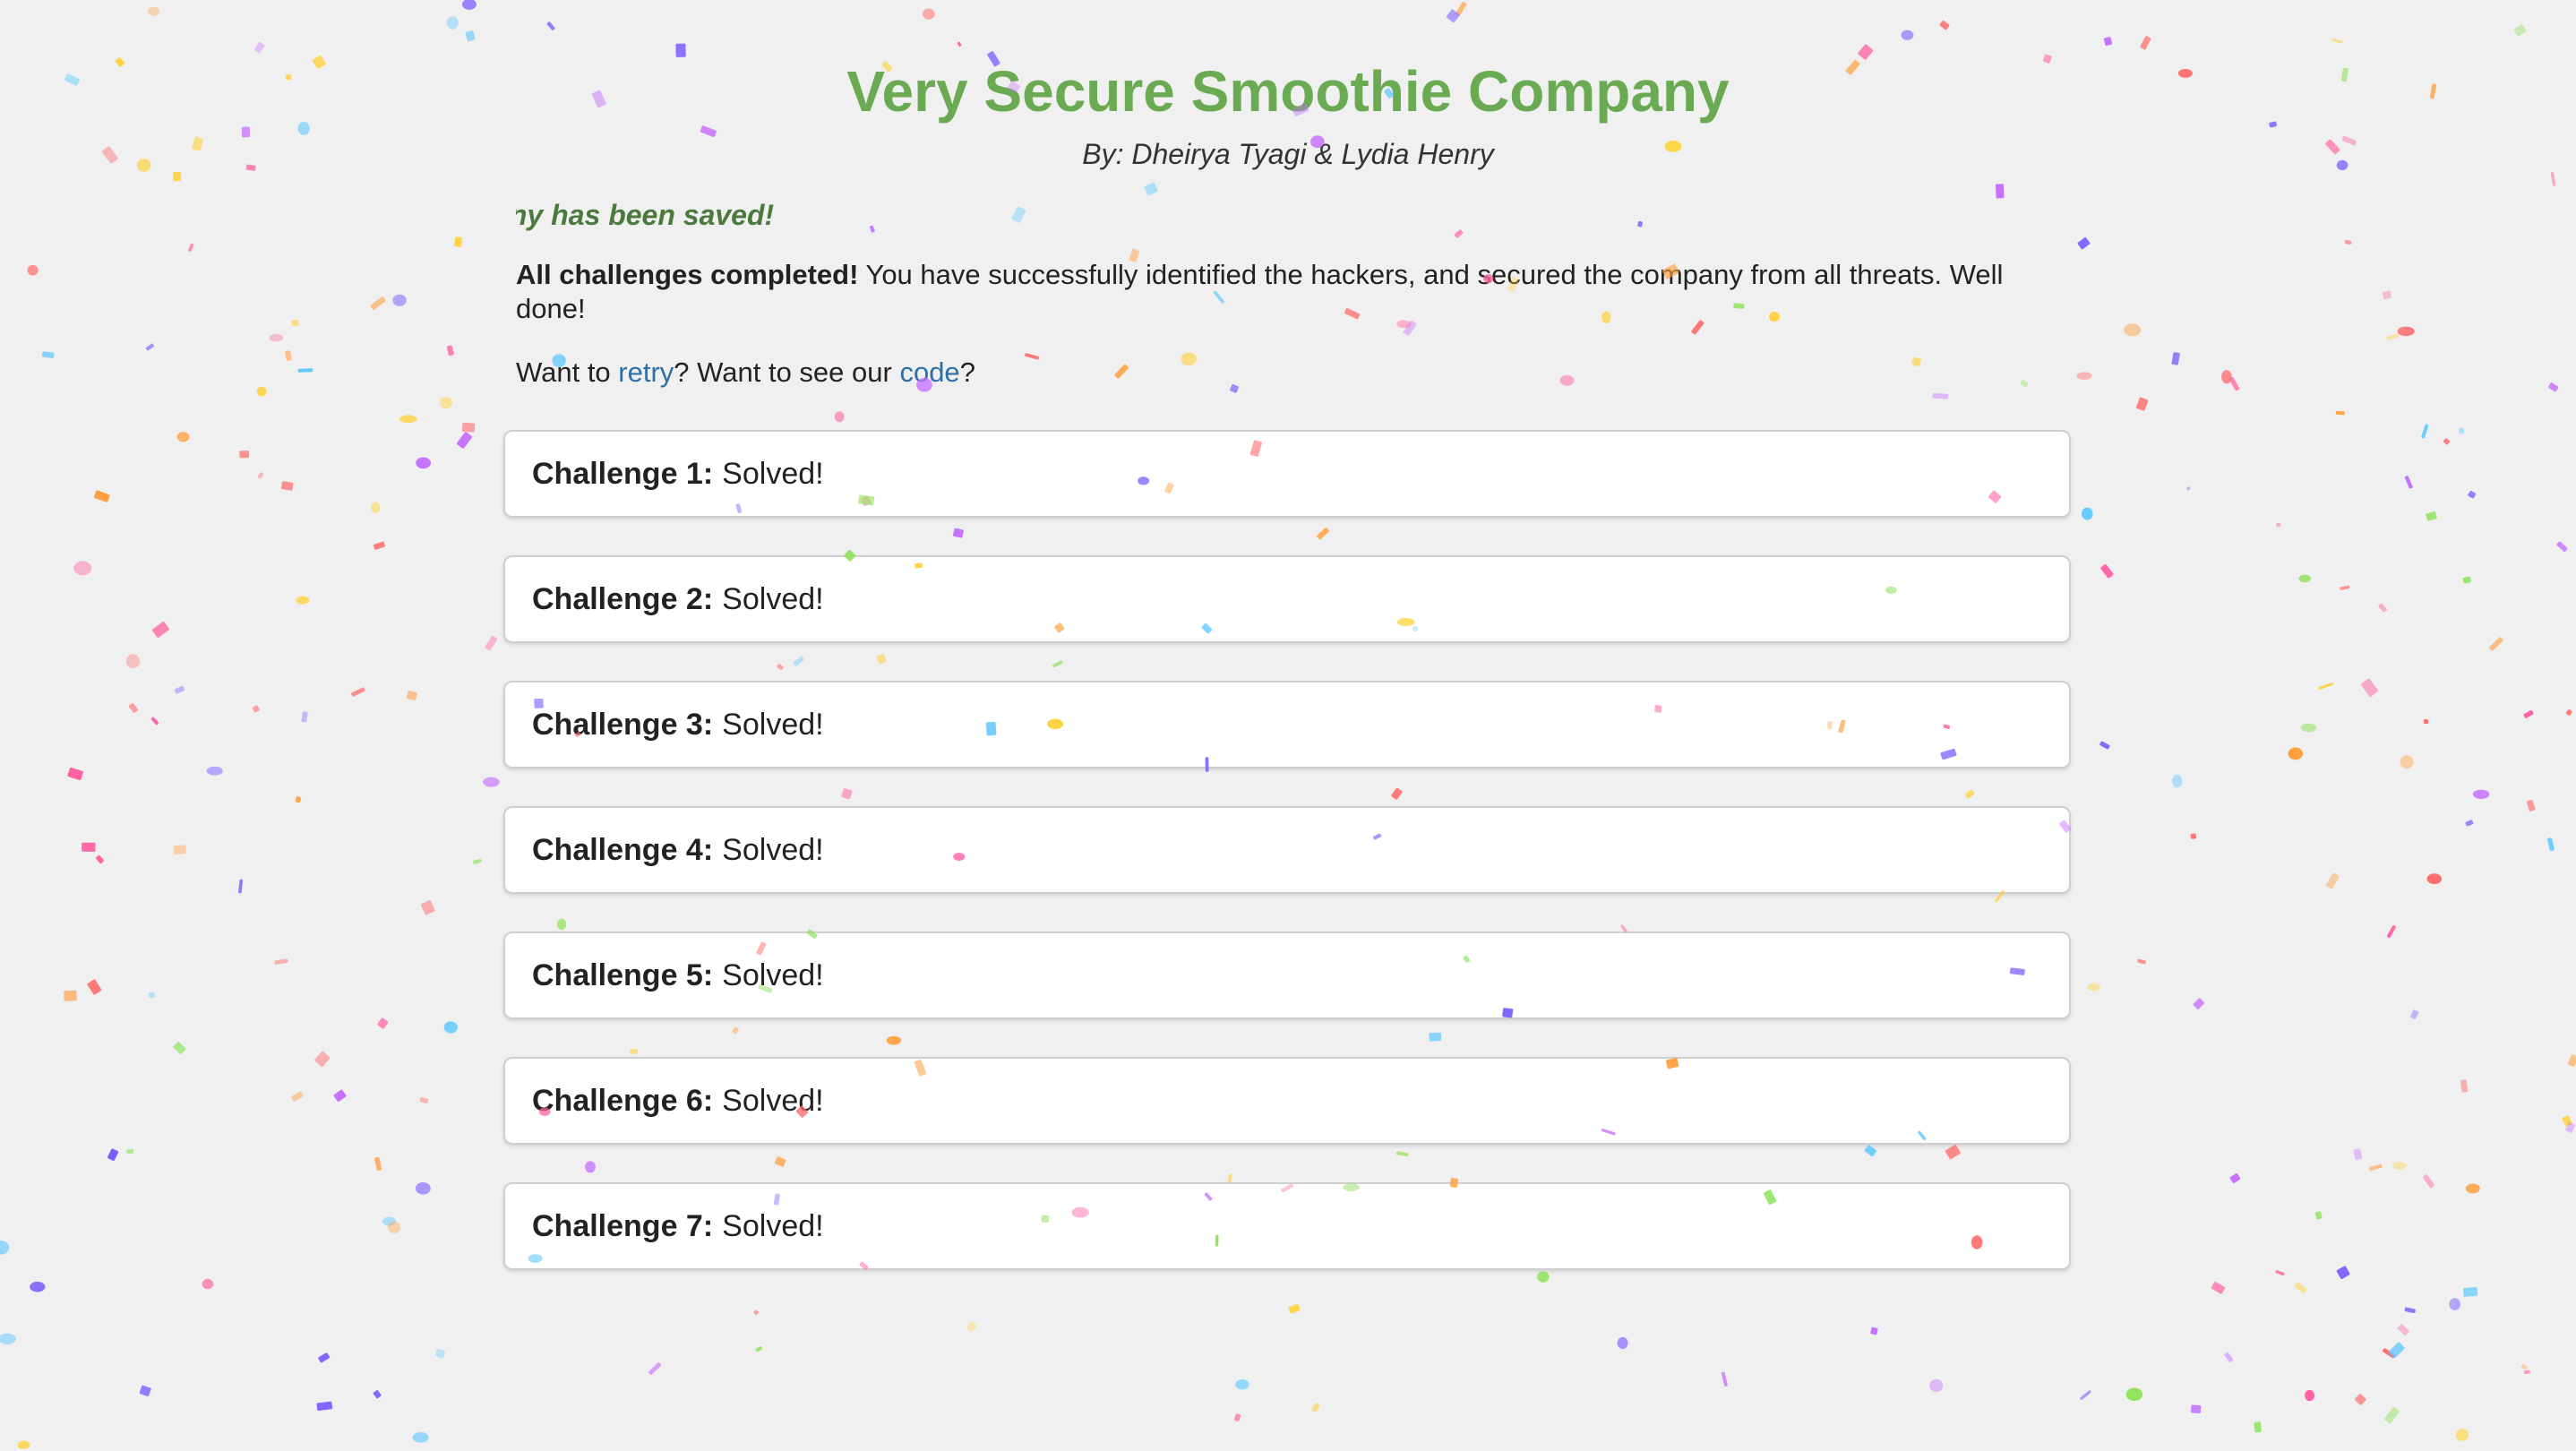  Describe the element at coordinates (1287, 1226) in the screenshot. I see `challenge-card-7: Challenge 7: Solved!` at that location.